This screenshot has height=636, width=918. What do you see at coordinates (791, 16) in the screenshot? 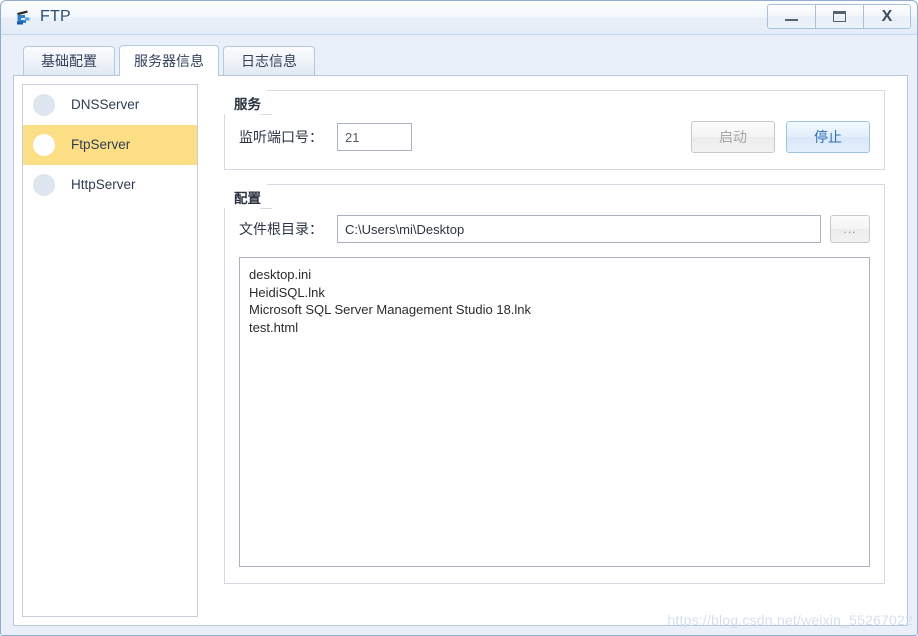
I see `minimize-button` at bounding box center [791, 16].